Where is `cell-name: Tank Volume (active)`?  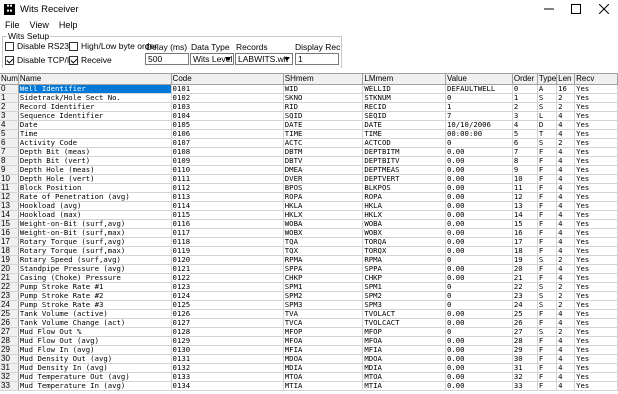
cell-name: Tank Volume (active) is located at coordinates (95, 314).